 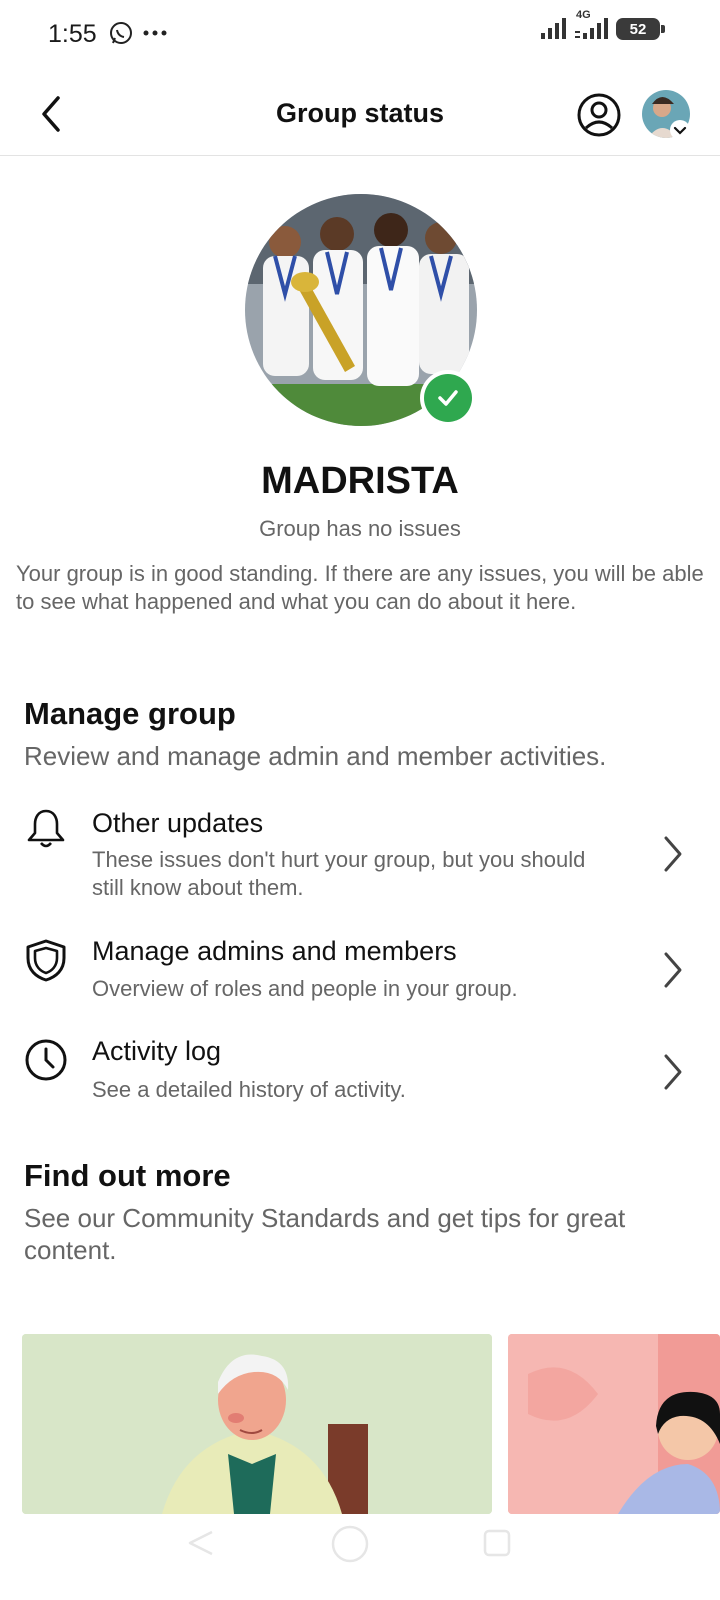 I want to click on bell-icon, so click(x=46, y=828).